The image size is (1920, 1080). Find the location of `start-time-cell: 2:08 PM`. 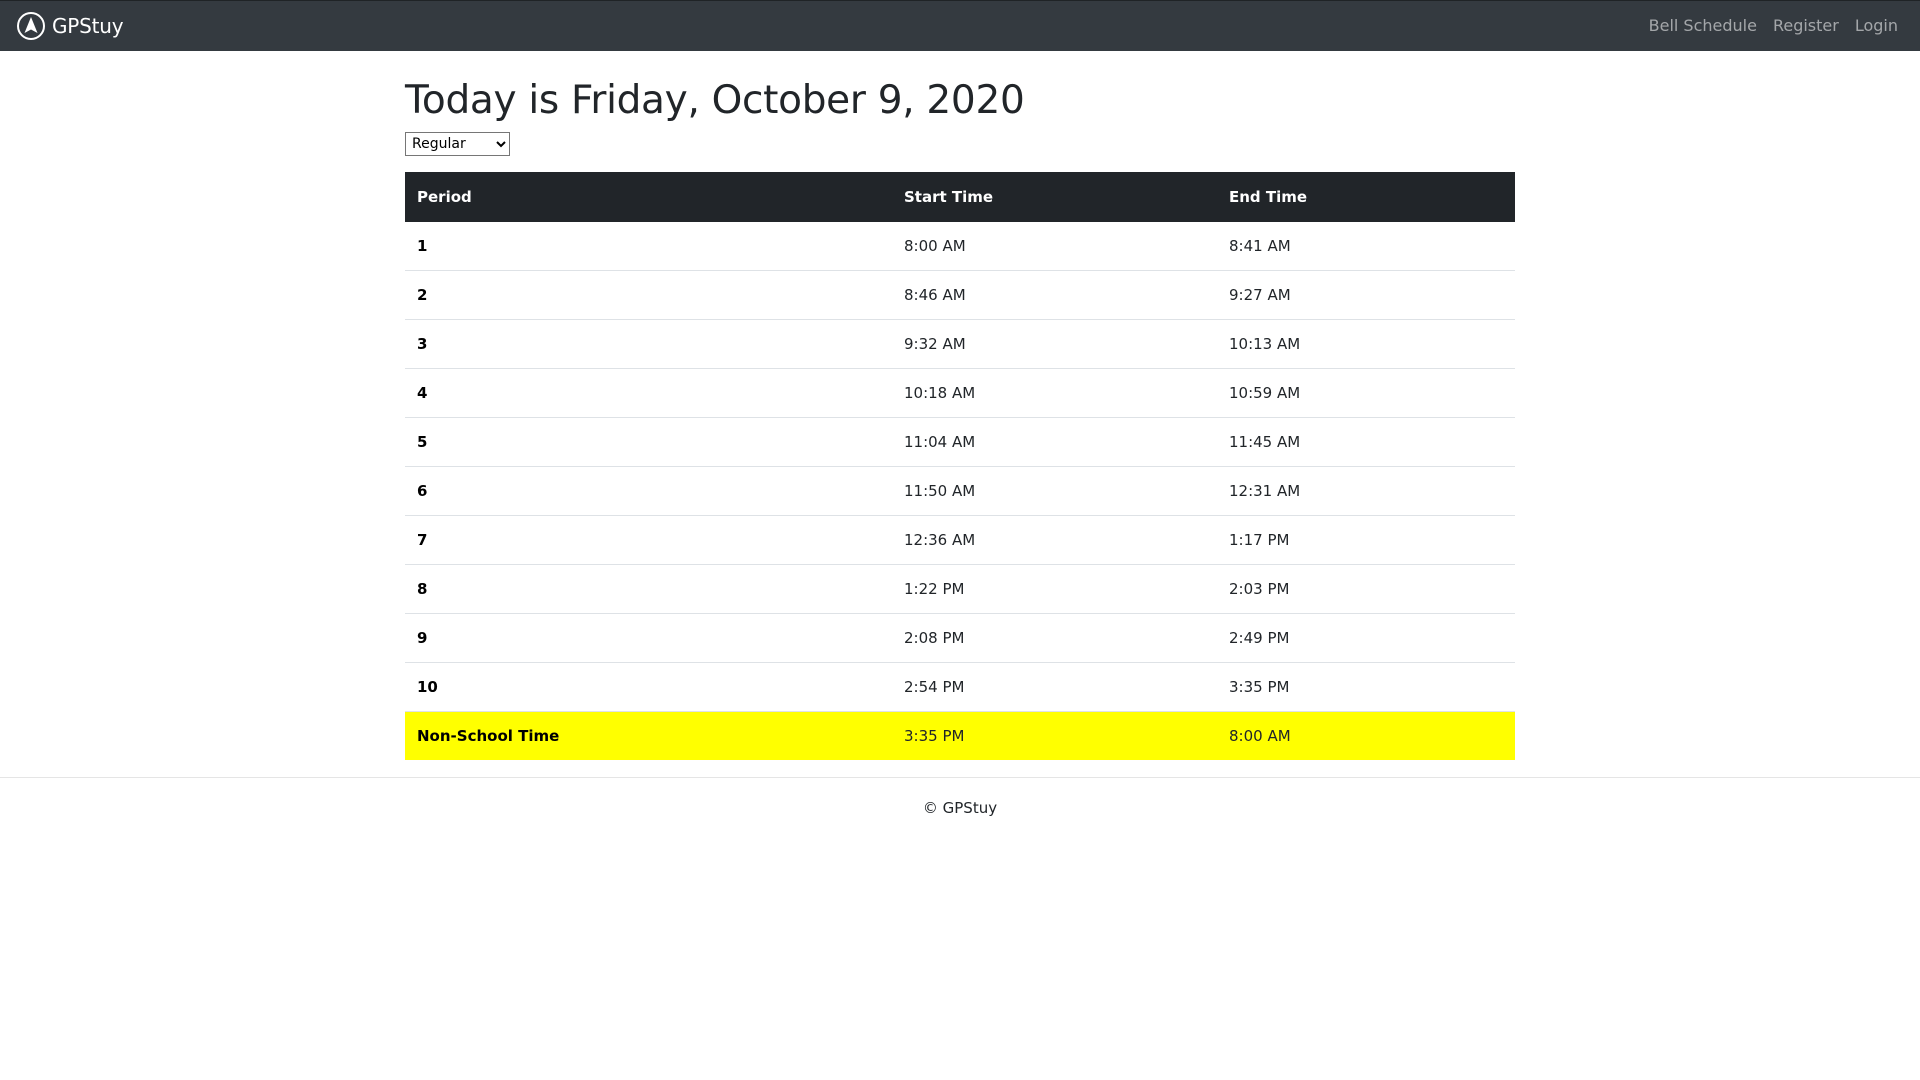

start-time-cell: 2:08 PM is located at coordinates (1054, 638).